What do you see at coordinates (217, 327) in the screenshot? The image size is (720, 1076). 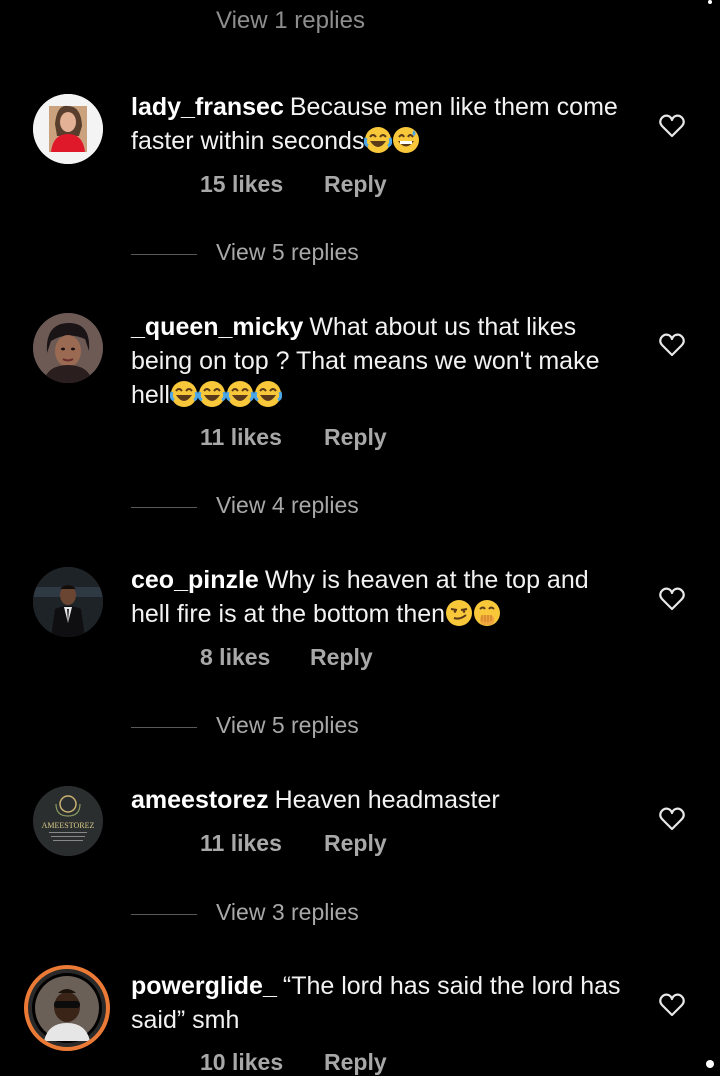 I see `comment-username: _queen_micky` at bounding box center [217, 327].